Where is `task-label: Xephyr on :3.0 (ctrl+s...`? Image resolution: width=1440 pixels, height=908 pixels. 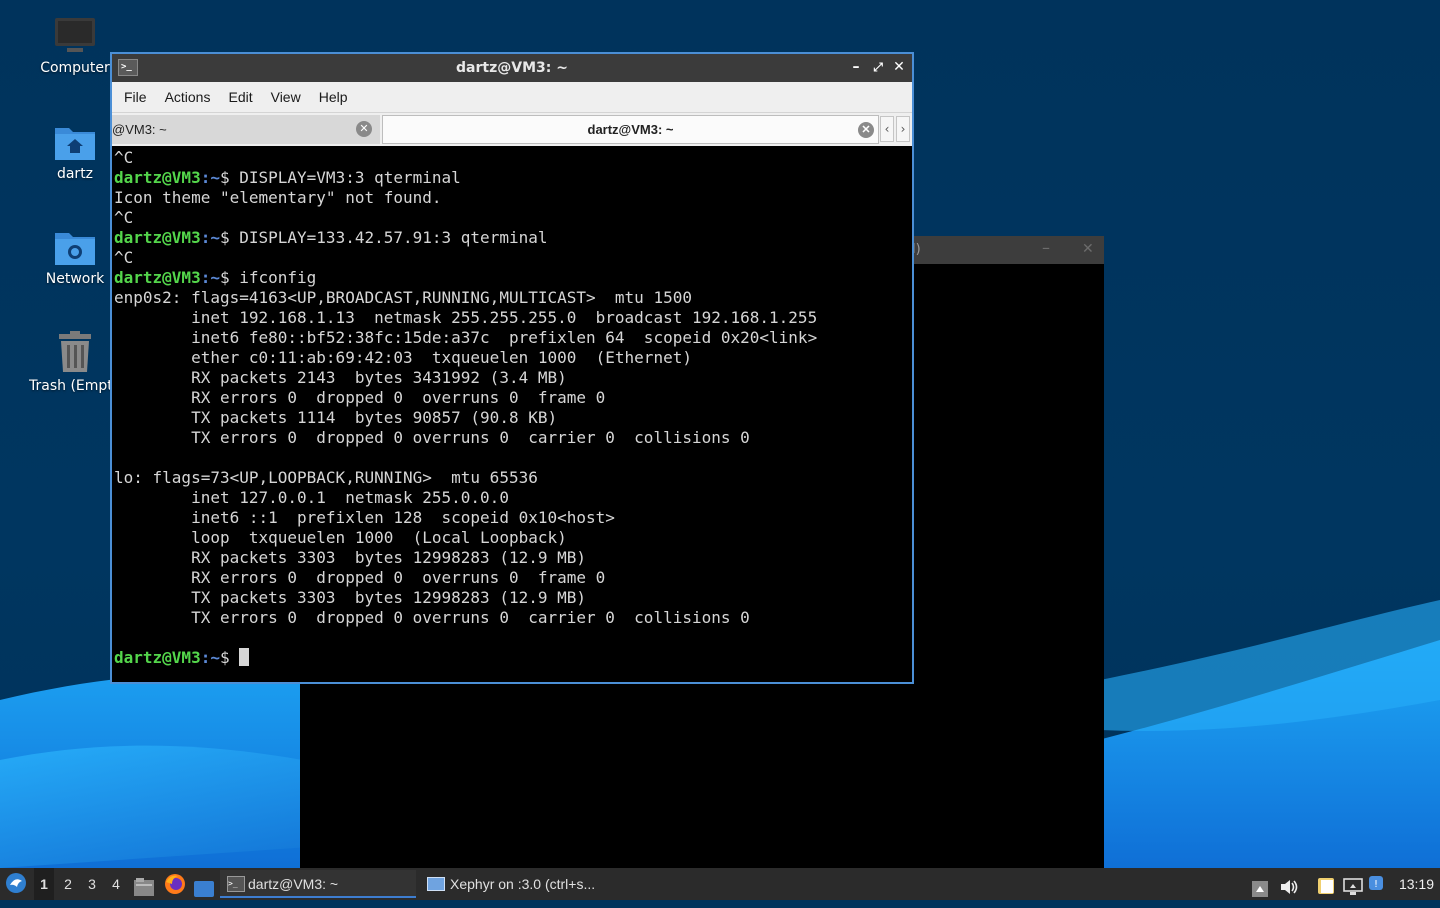
task-label: Xephyr on :3.0 (ctrl+s... is located at coordinates (523, 884).